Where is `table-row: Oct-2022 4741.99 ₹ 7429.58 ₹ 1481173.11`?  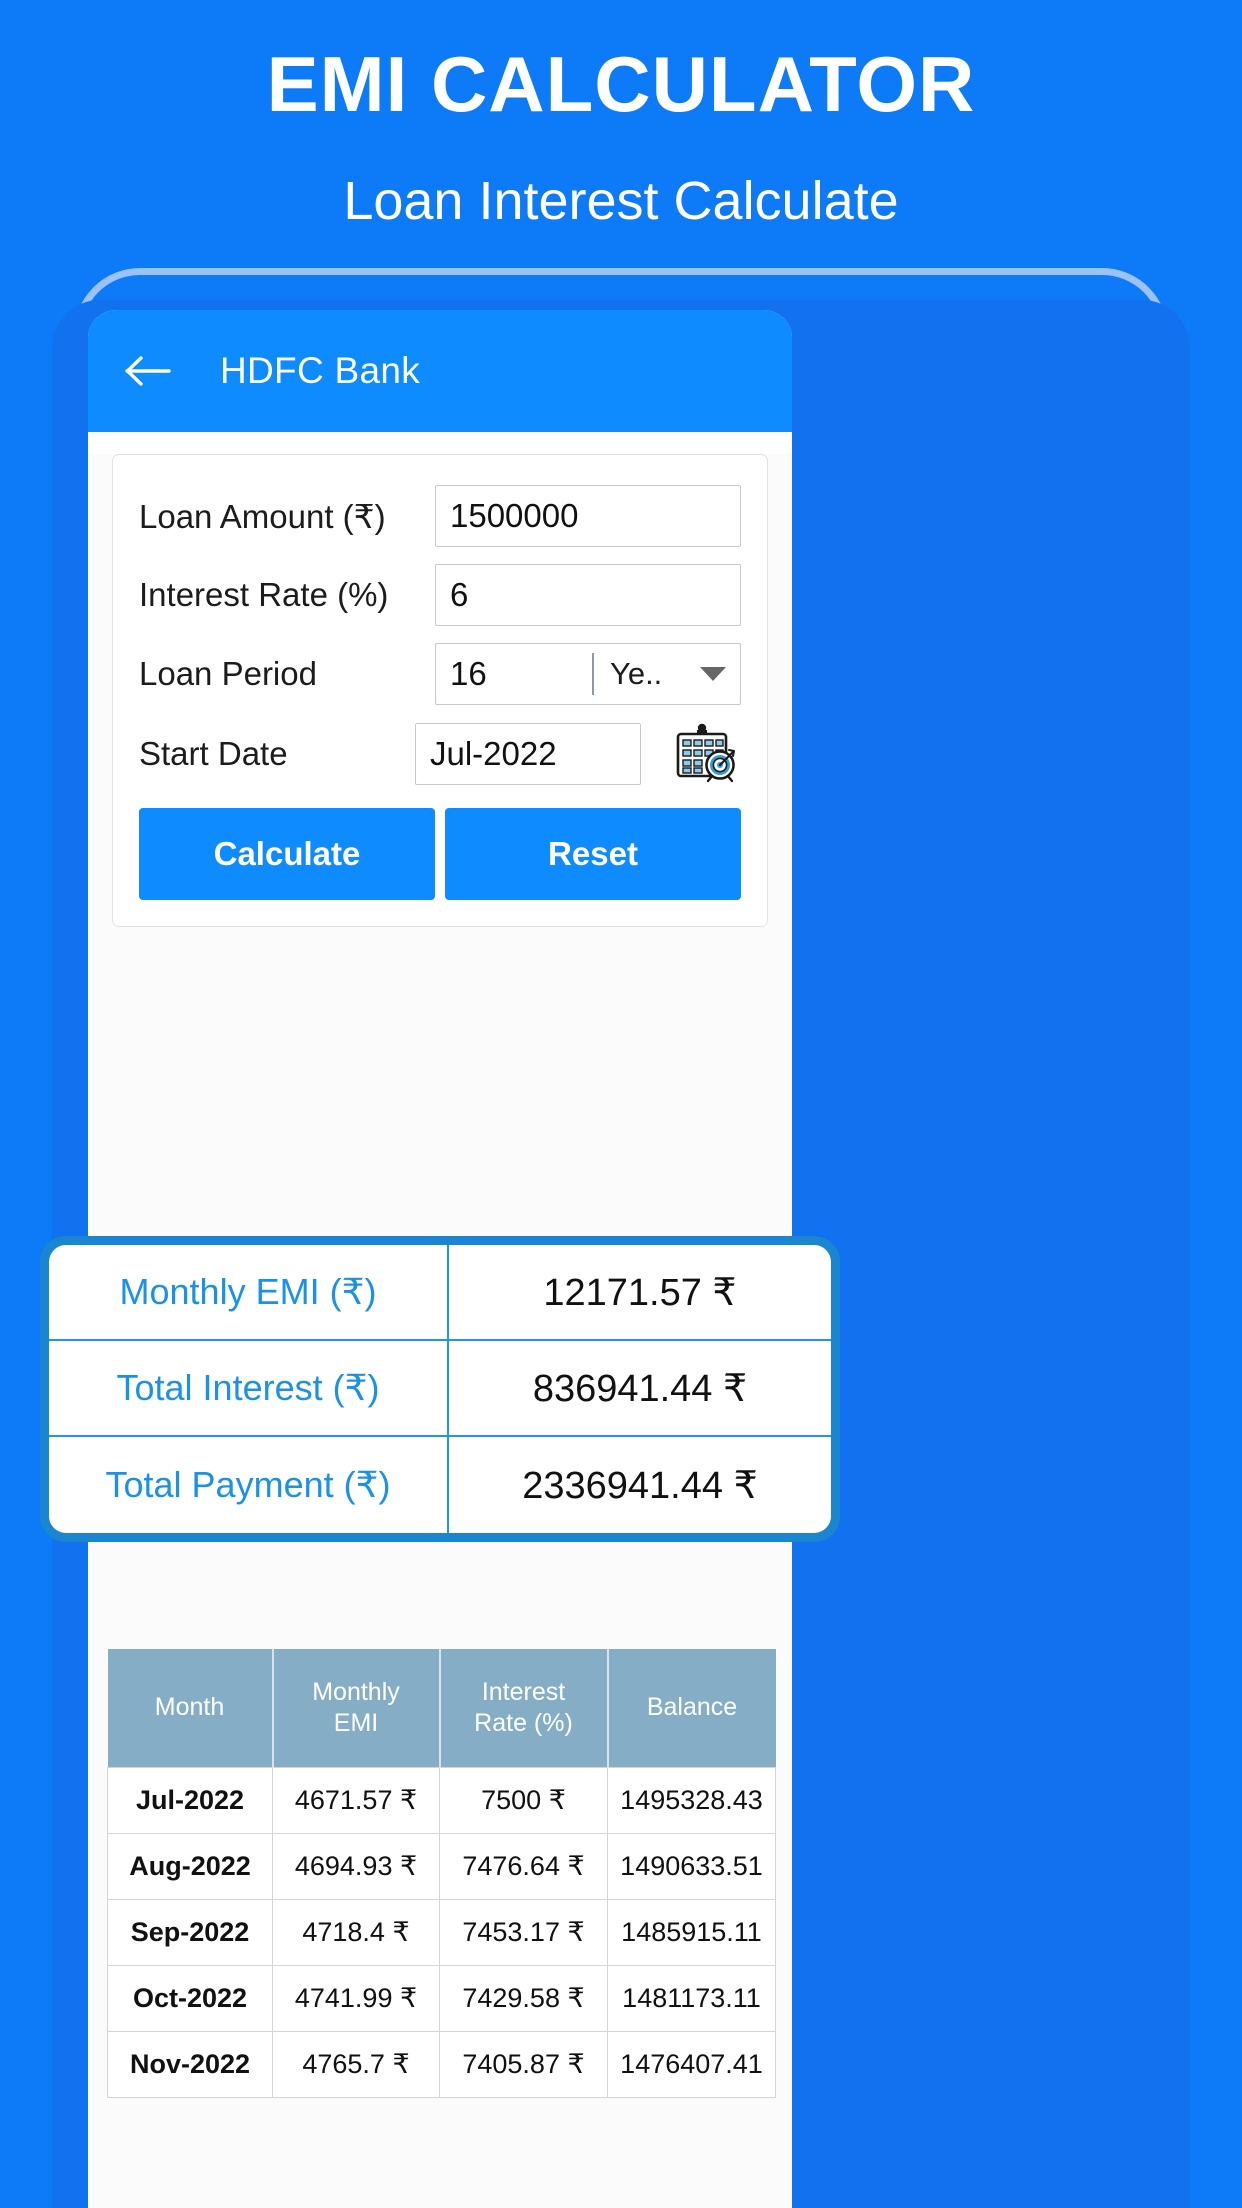 table-row: Oct-2022 4741.99 ₹ 7429.58 ₹ 1481173.11 is located at coordinates (441, 1998).